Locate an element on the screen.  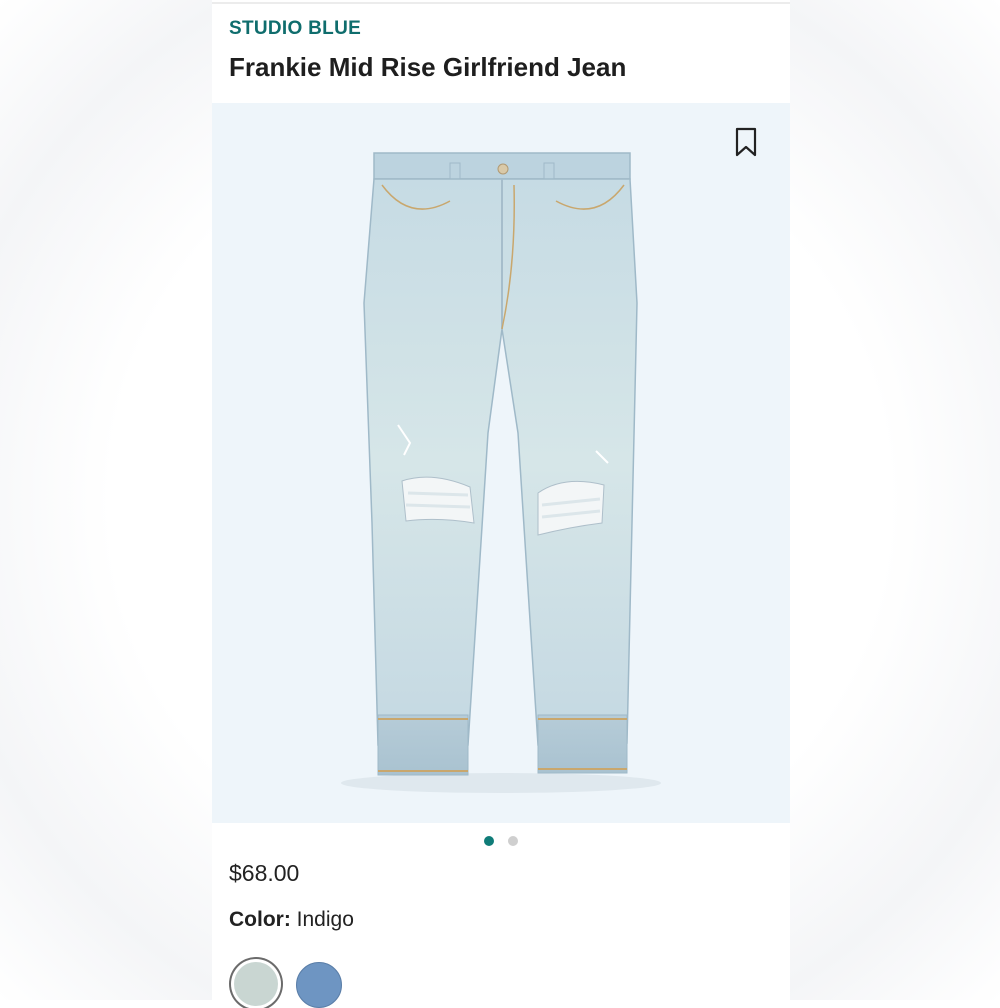
color-value: Indigo is located at coordinates (325, 919).